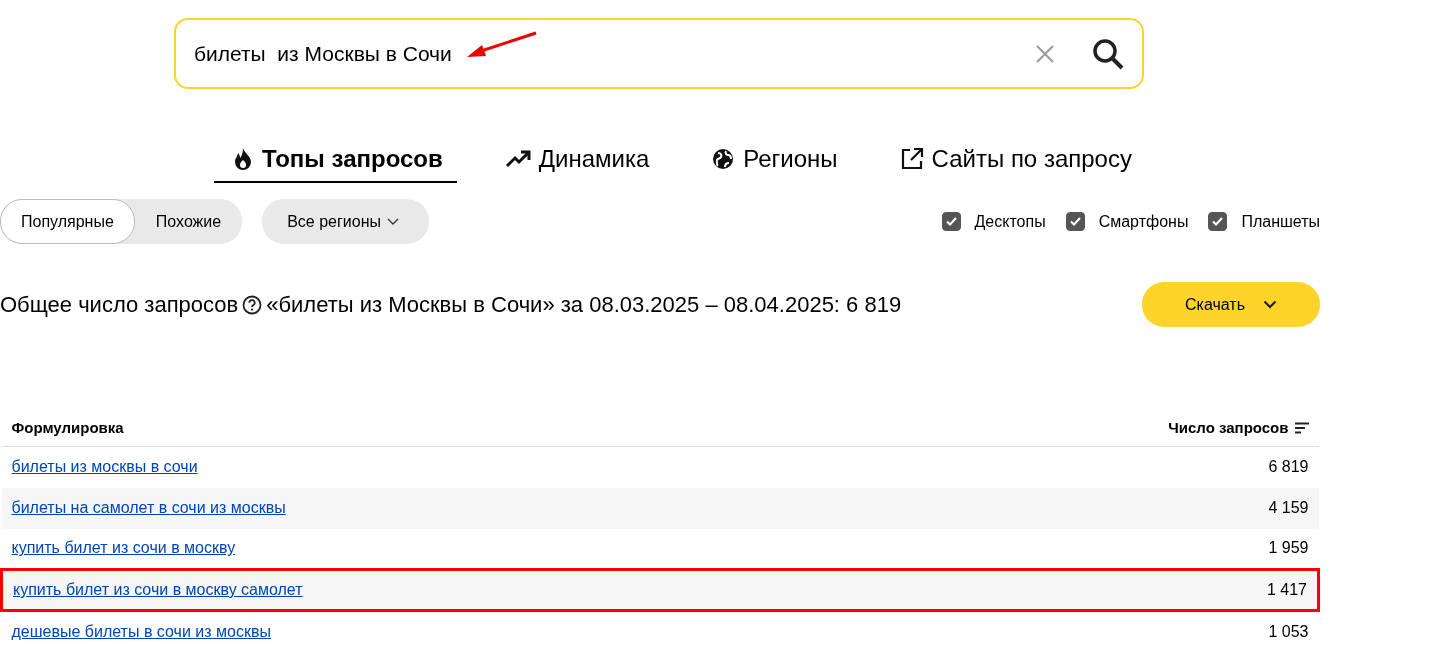  Describe the element at coordinates (158, 589) in the screenshot. I see `query-link: купить билет из сочи в москву самолет` at that location.